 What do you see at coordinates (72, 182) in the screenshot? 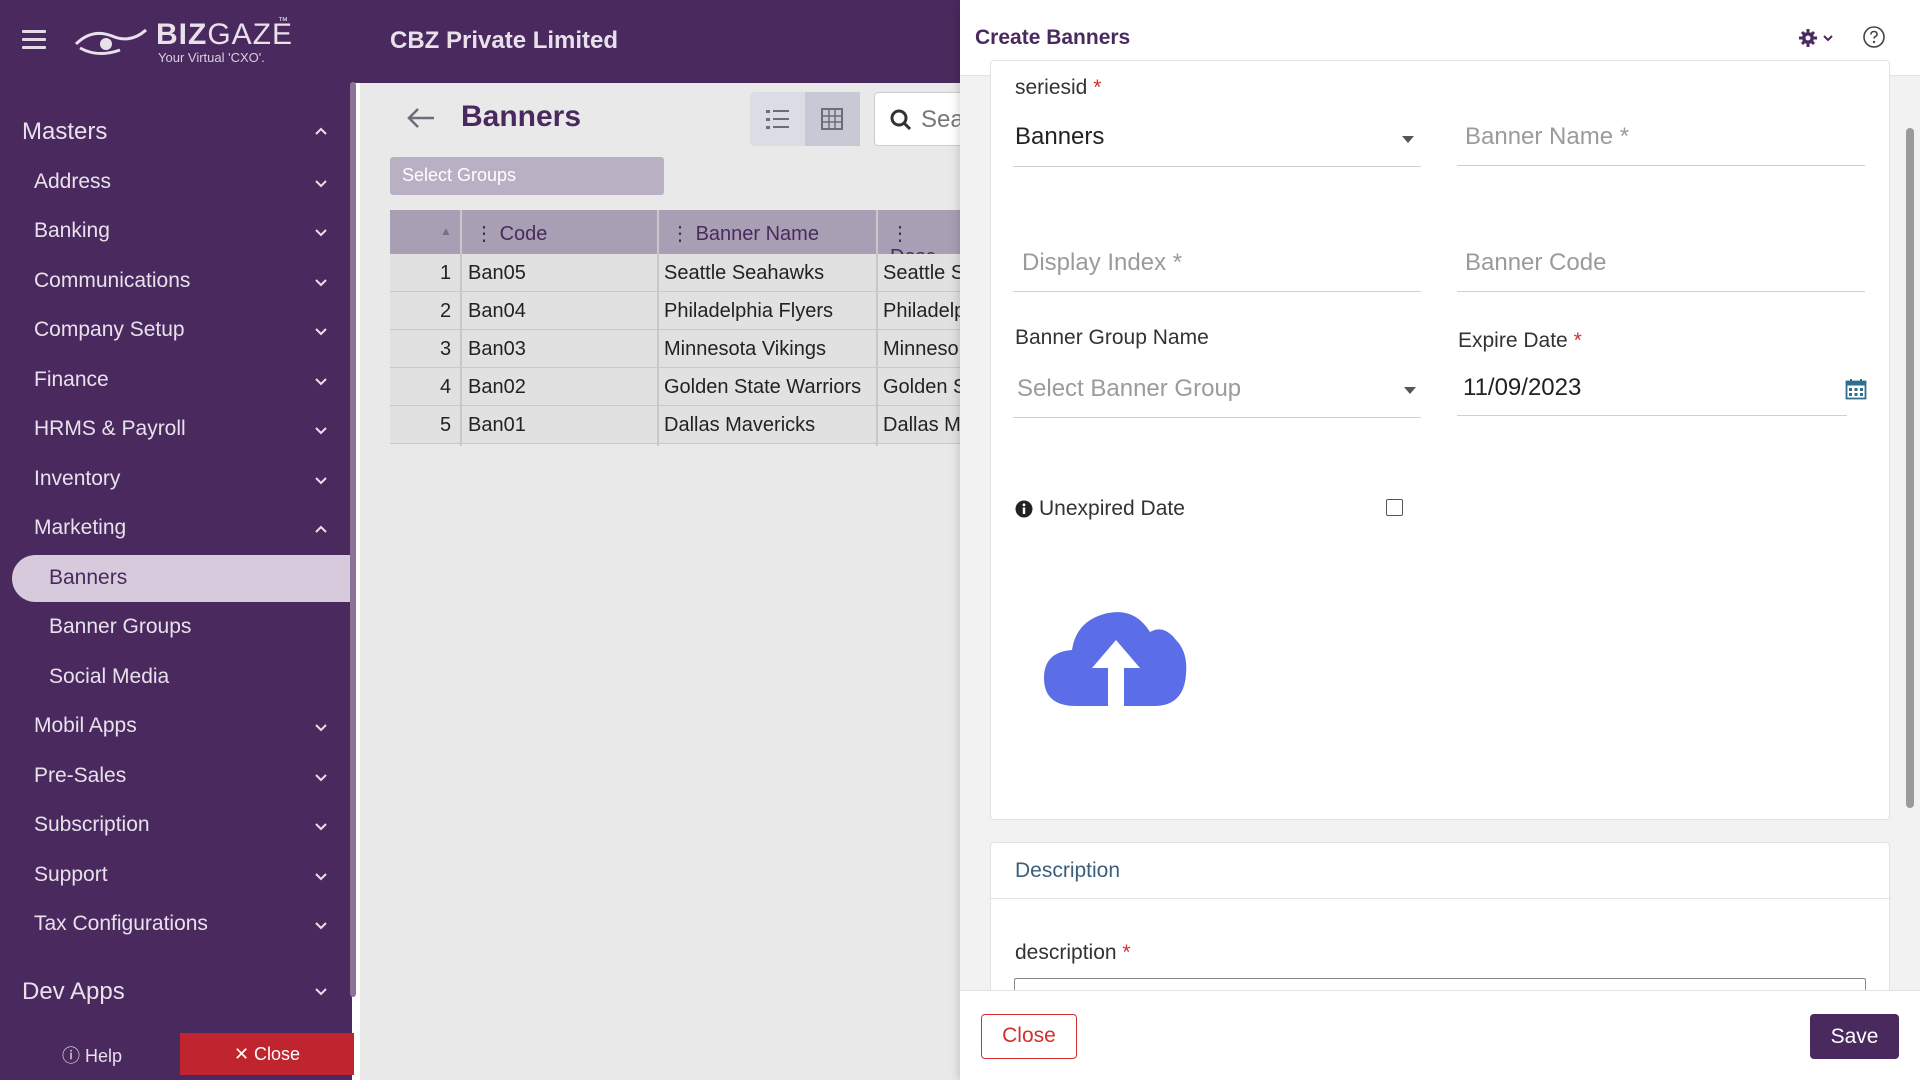
I see `sidebar-item-address: Address` at bounding box center [72, 182].